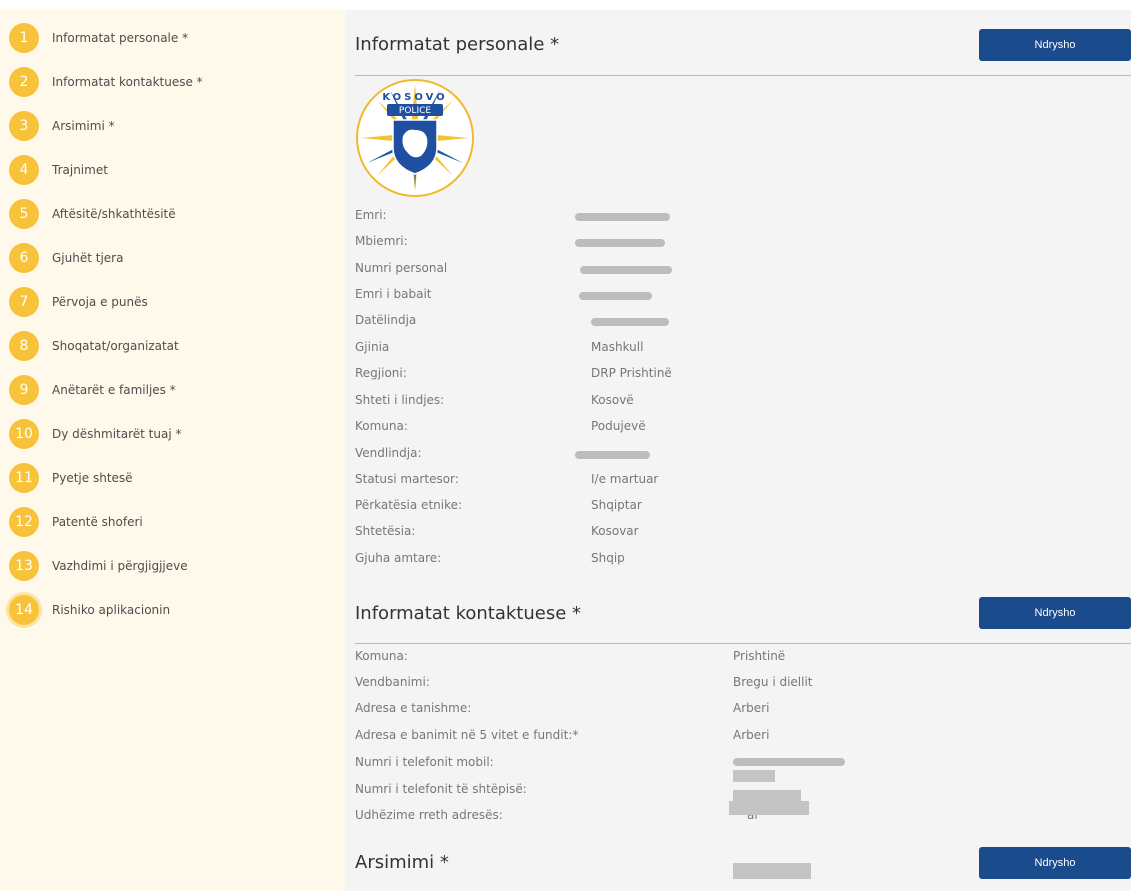 The height and width of the screenshot is (891, 1131). What do you see at coordinates (24, 126) in the screenshot?
I see `step-number-badge: 3` at bounding box center [24, 126].